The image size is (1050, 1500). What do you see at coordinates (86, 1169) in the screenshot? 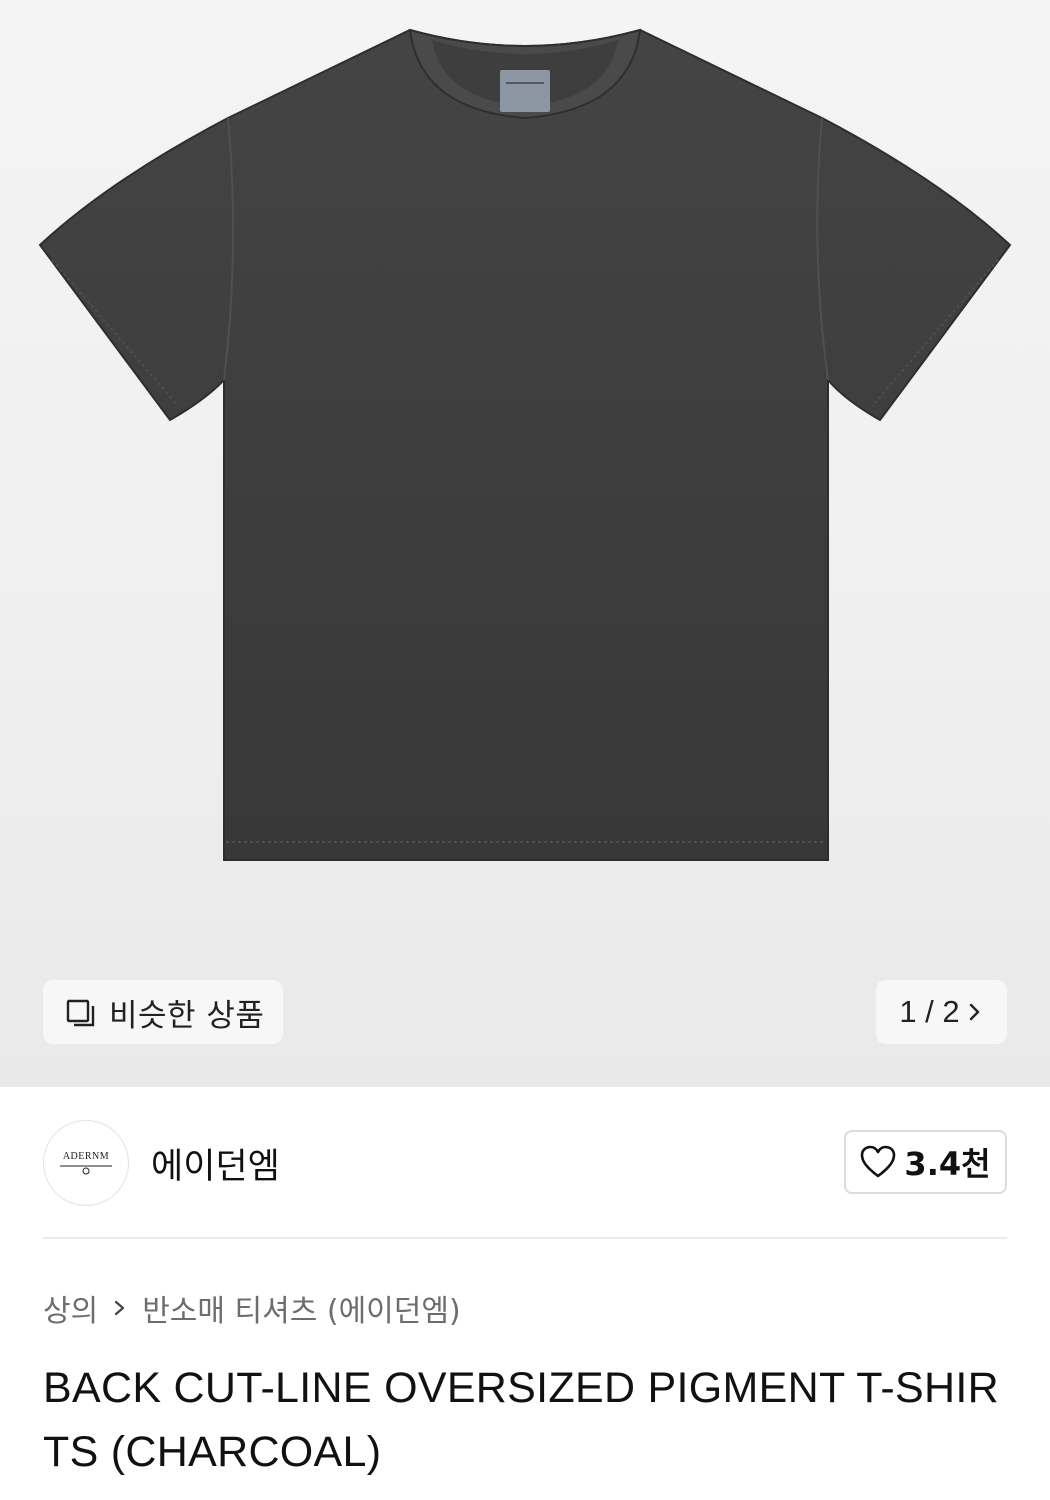
I see `brand-logo-mark` at bounding box center [86, 1169].